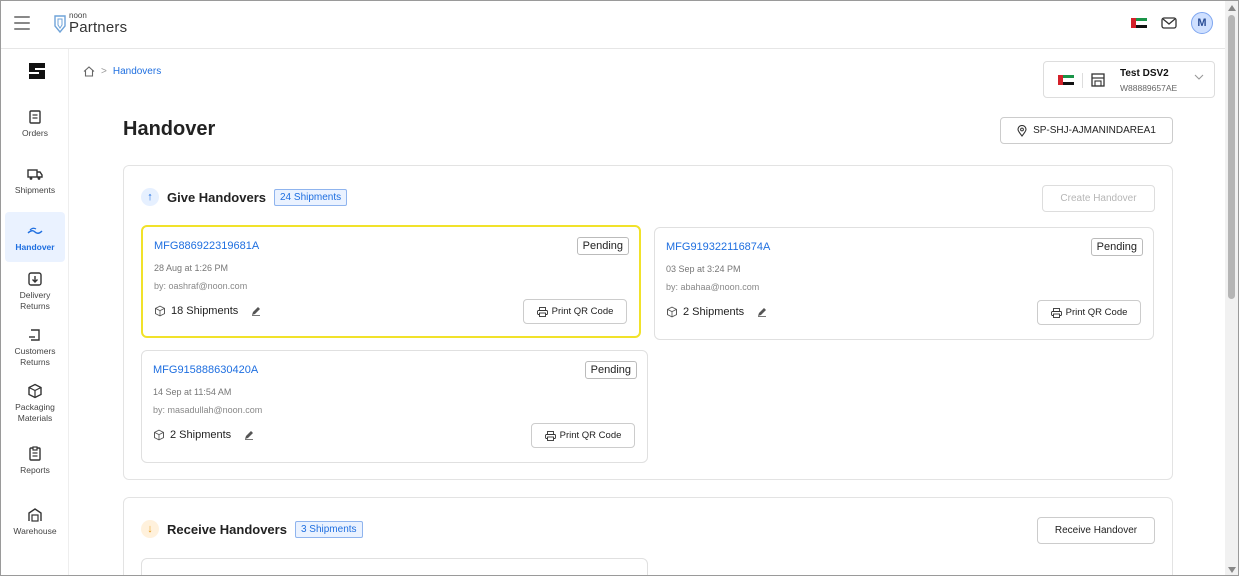 This screenshot has height=576, width=1239. I want to click on arrow-up-icon: ↑, so click(150, 197).